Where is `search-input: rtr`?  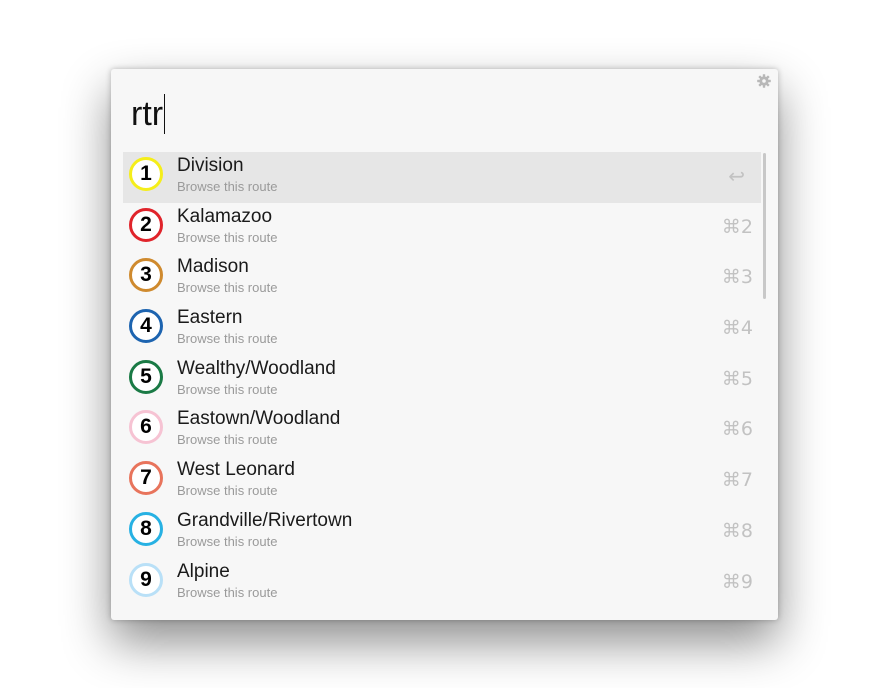 search-input: rtr is located at coordinates (148, 114).